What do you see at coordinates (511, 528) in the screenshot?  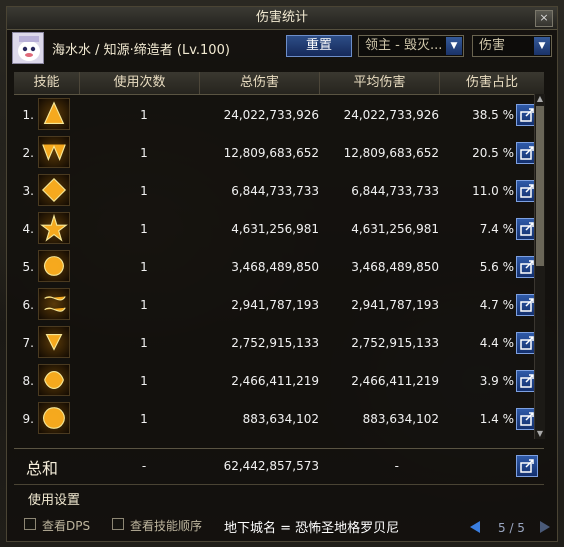 I see `page-indicator: 5 / 5` at bounding box center [511, 528].